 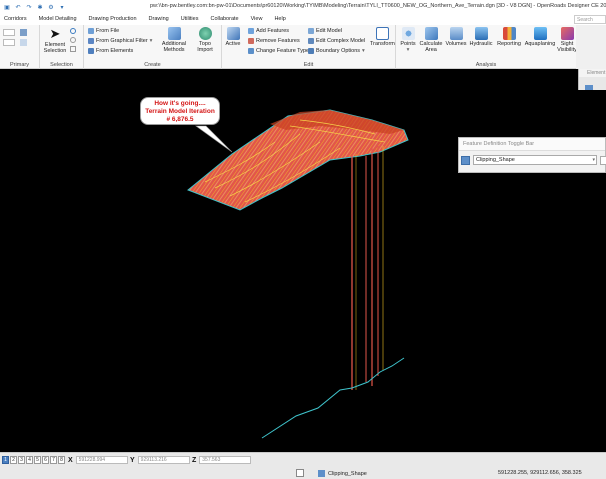 I want to click on feature-toggle-options-button, so click(x=603, y=160).